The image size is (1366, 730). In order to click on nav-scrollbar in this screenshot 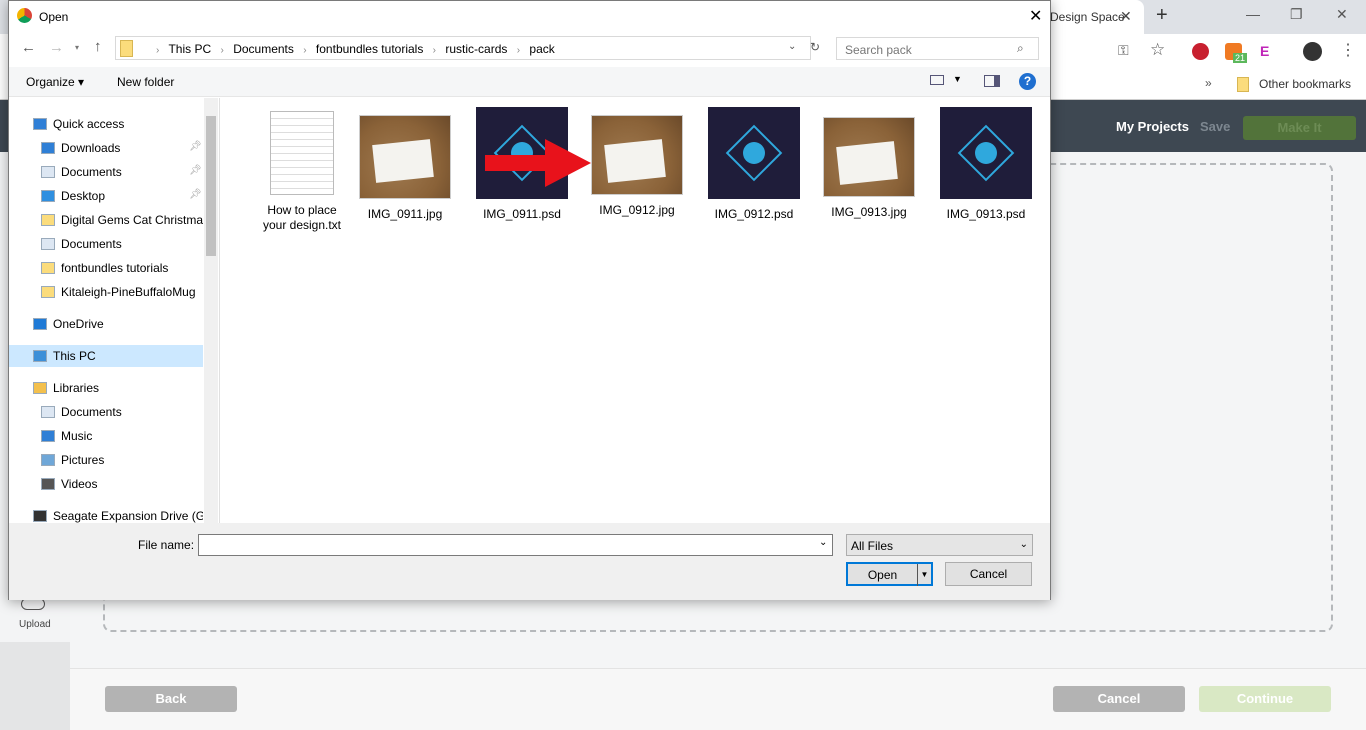, I will do `click(211, 310)`.